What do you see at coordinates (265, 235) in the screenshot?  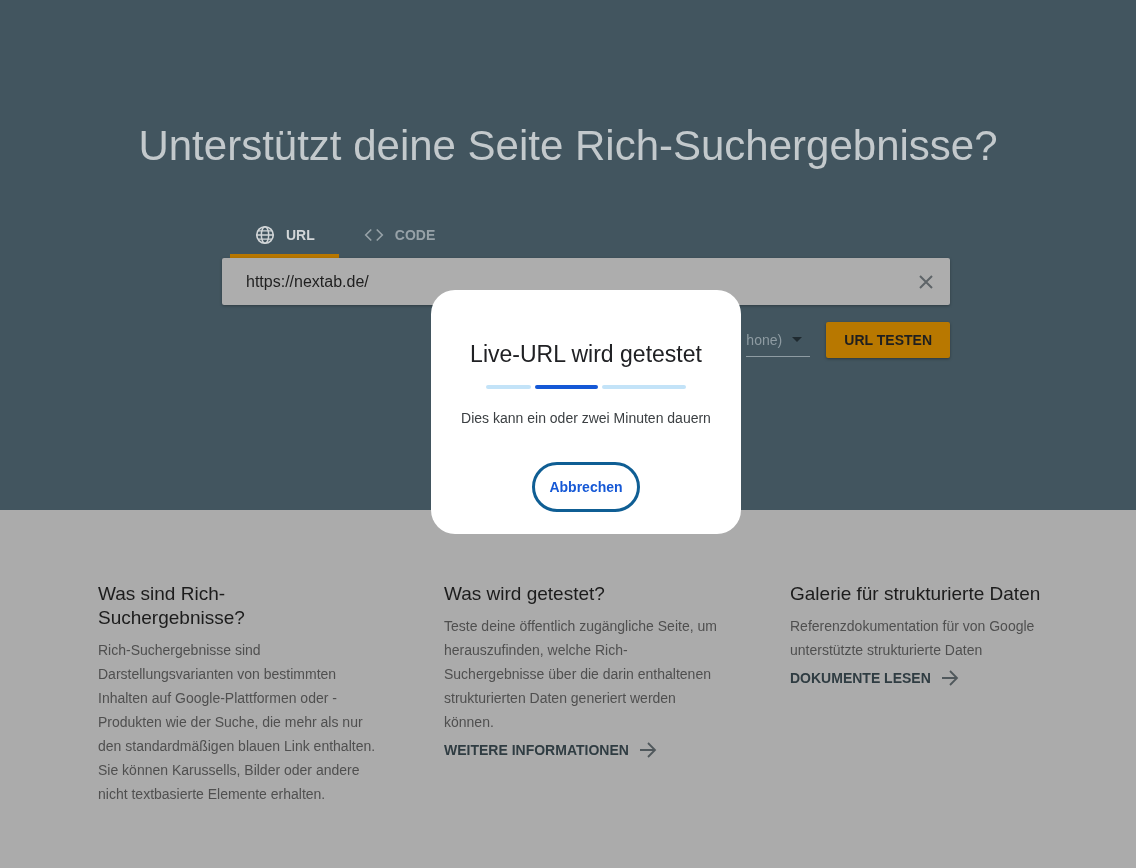 I see `globe-icon` at bounding box center [265, 235].